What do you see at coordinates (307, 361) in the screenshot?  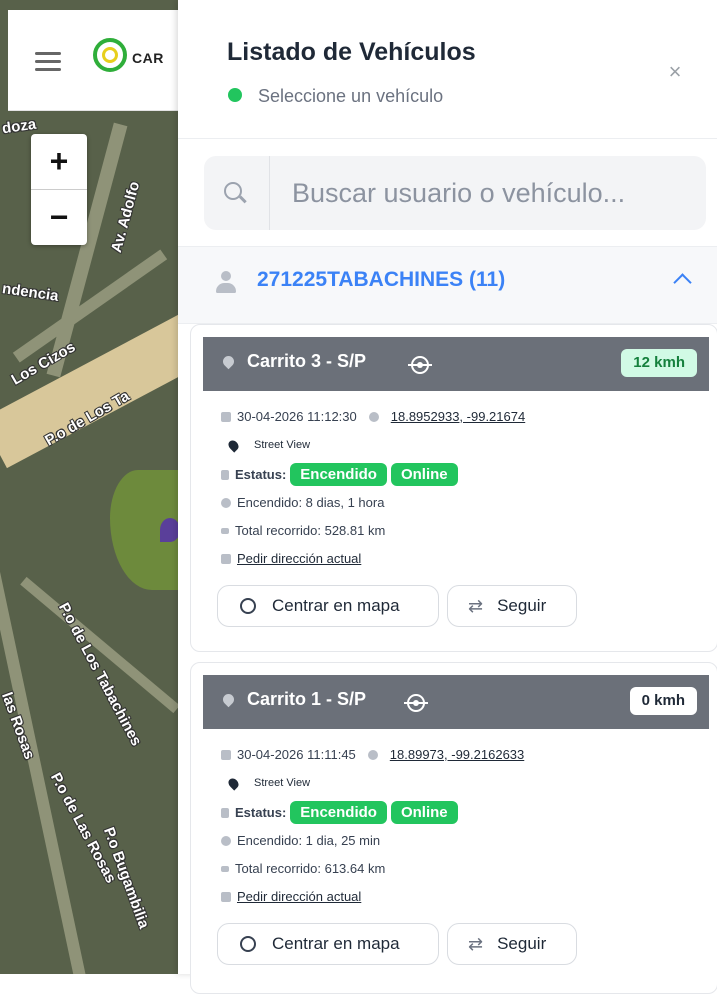 I see `vehicle-name: Carrito 3 - S/P` at bounding box center [307, 361].